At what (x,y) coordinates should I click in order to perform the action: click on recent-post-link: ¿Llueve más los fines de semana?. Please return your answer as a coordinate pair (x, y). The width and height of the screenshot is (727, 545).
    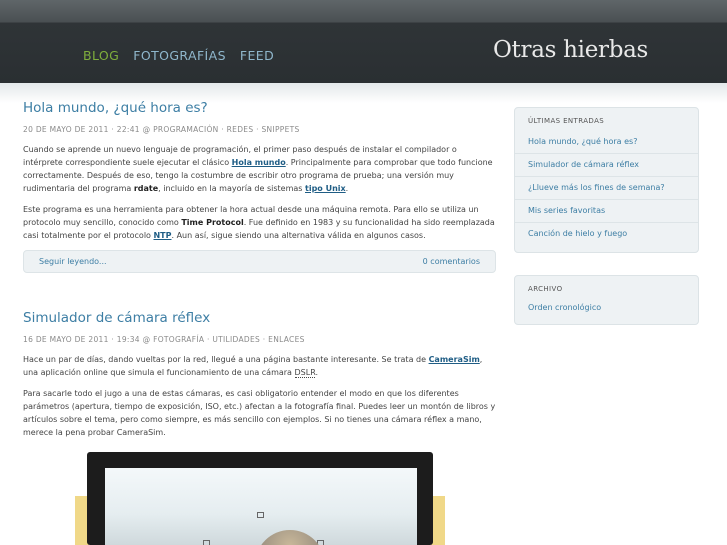
    Looking at the image, I should click on (606, 187).